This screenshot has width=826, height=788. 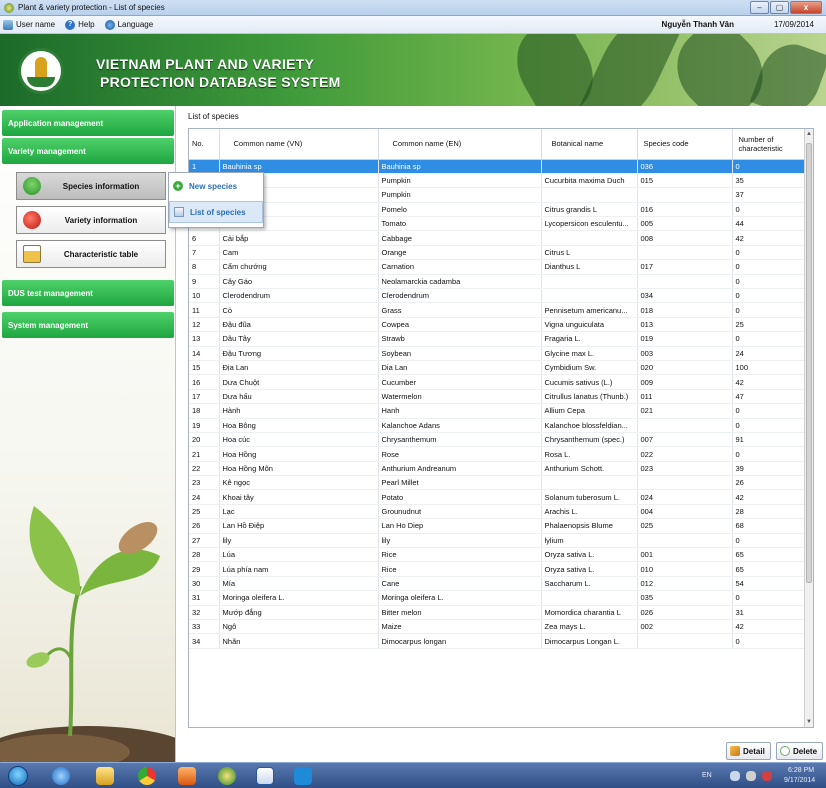 I want to click on word-icon, so click(x=265, y=776).